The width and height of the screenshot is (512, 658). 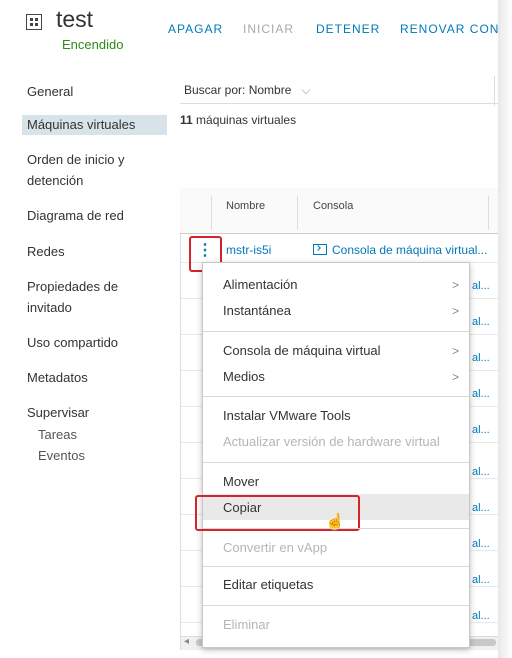 What do you see at coordinates (340, 103) in the screenshot?
I see `filter-underline` at bounding box center [340, 103].